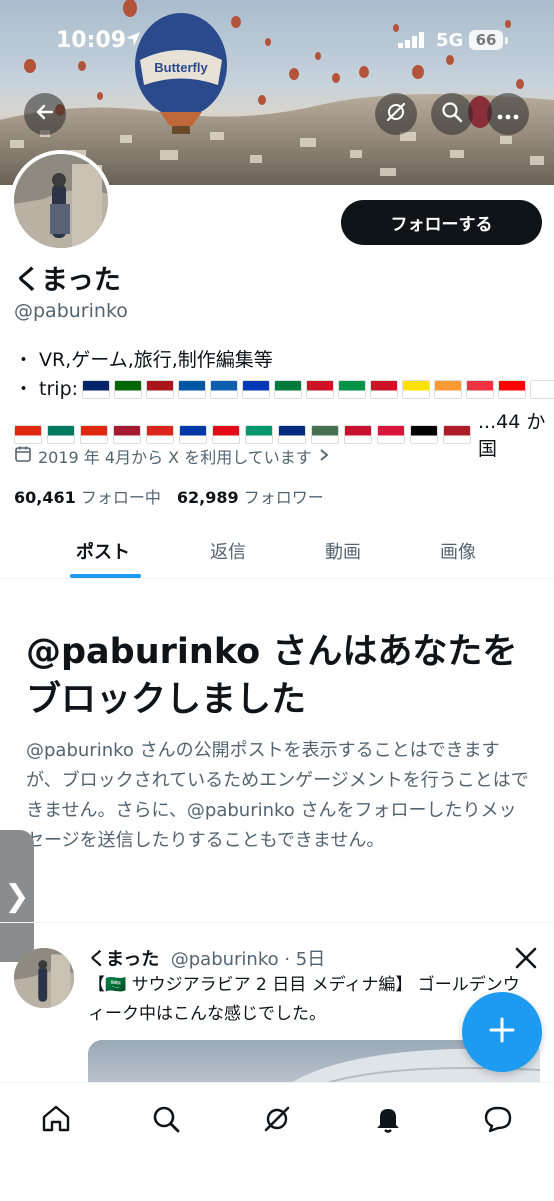 This screenshot has height=1201, width=554. Describe the element at coordinates (343, 551) in the screenshot. I see `tab-videos: 動画` at that location.